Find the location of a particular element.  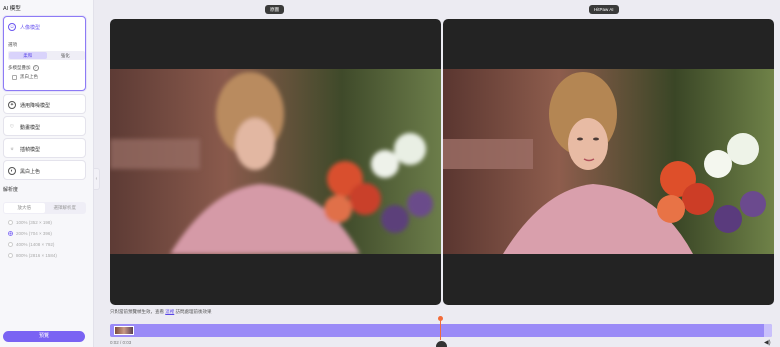

model-card-portrait: ☺ 人像模型 選項 柔和 強化 多模型疊加 ? 黑白上色 is located at coordinates (44, 53).